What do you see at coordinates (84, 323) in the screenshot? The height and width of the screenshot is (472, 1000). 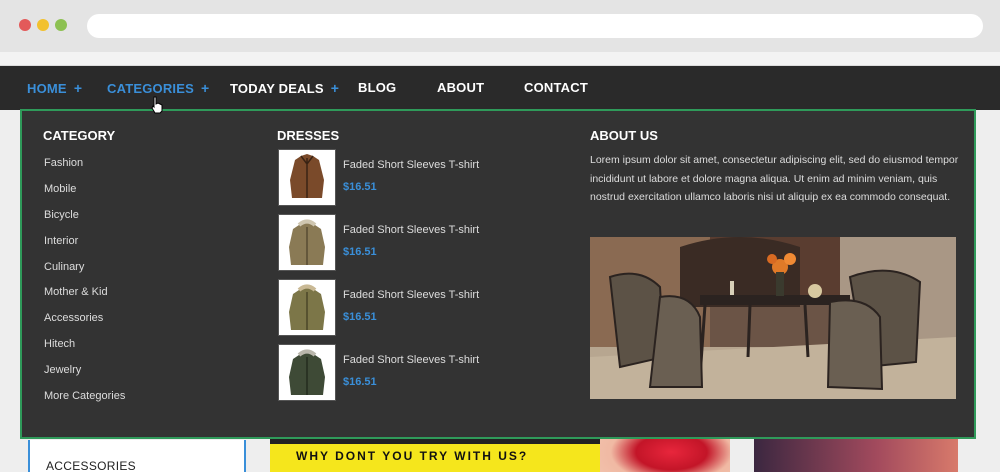 I see `category-item-accessories: Accessories` at bounding box center [84, 323].